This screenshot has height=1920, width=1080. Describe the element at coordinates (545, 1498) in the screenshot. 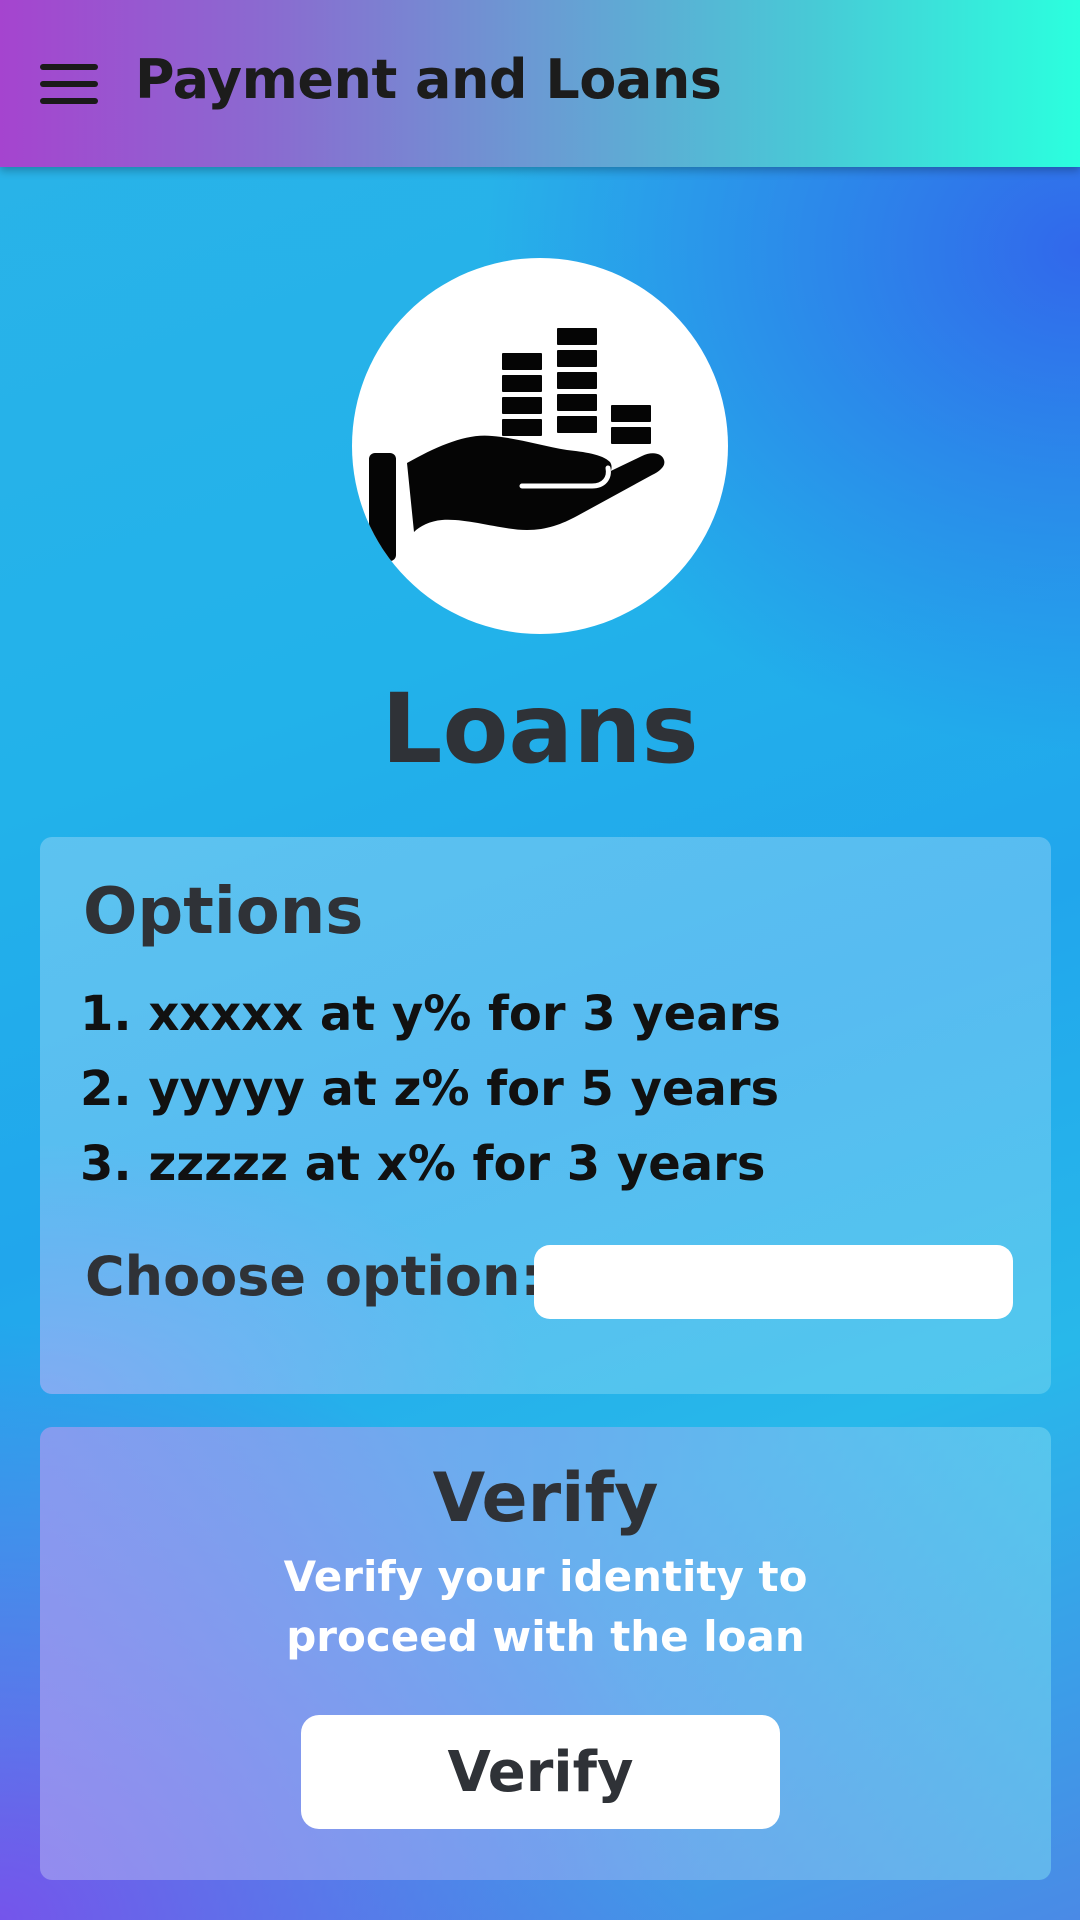

I see `verify-title: Verify` at that location.